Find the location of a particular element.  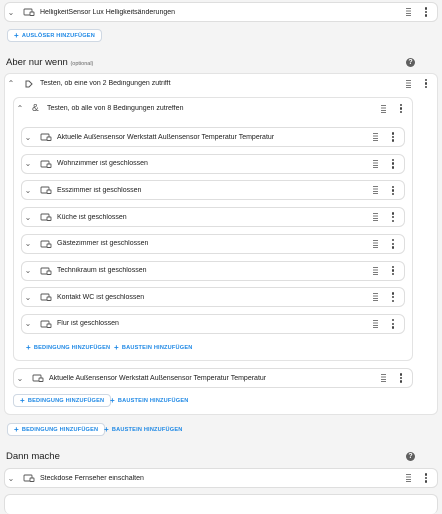

inner-add-condition-button: + BEDINGUNG HINZUFÜGEN is located at coordinates (68, 347).